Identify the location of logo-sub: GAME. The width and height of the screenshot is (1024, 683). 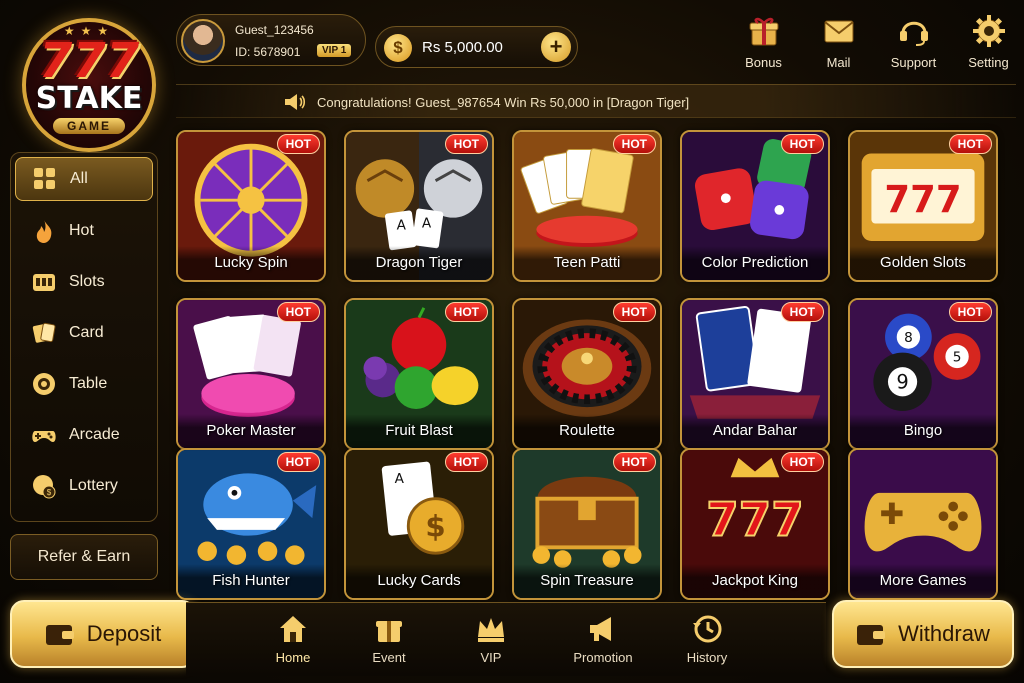
(89, 126).